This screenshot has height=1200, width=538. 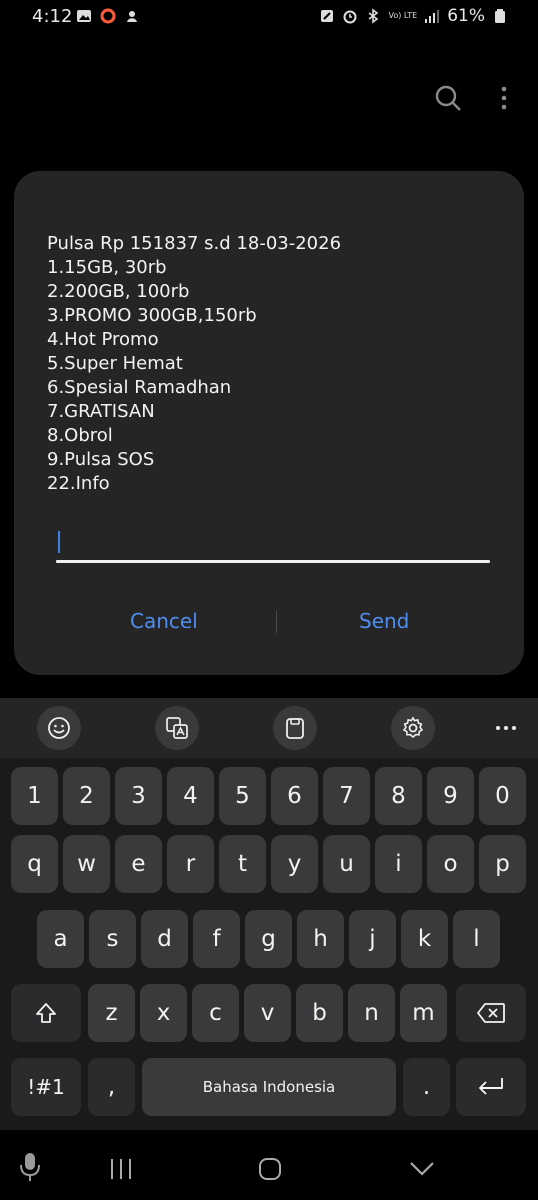 I want to click on clipboard-button, so click(x=295, y=728).